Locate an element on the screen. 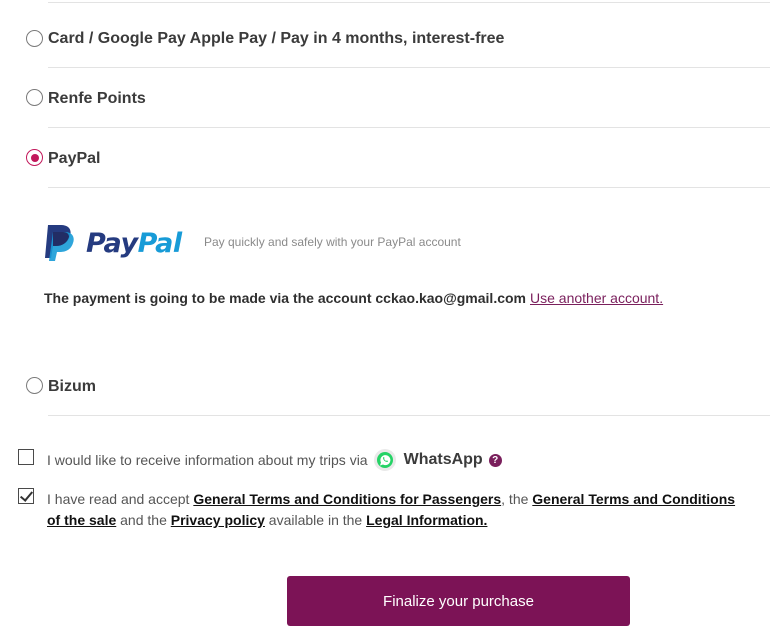 The height and width of the screenshot is (642, 770). privacy-policy-link: Privacy policy is located at coordinates (218, 520).